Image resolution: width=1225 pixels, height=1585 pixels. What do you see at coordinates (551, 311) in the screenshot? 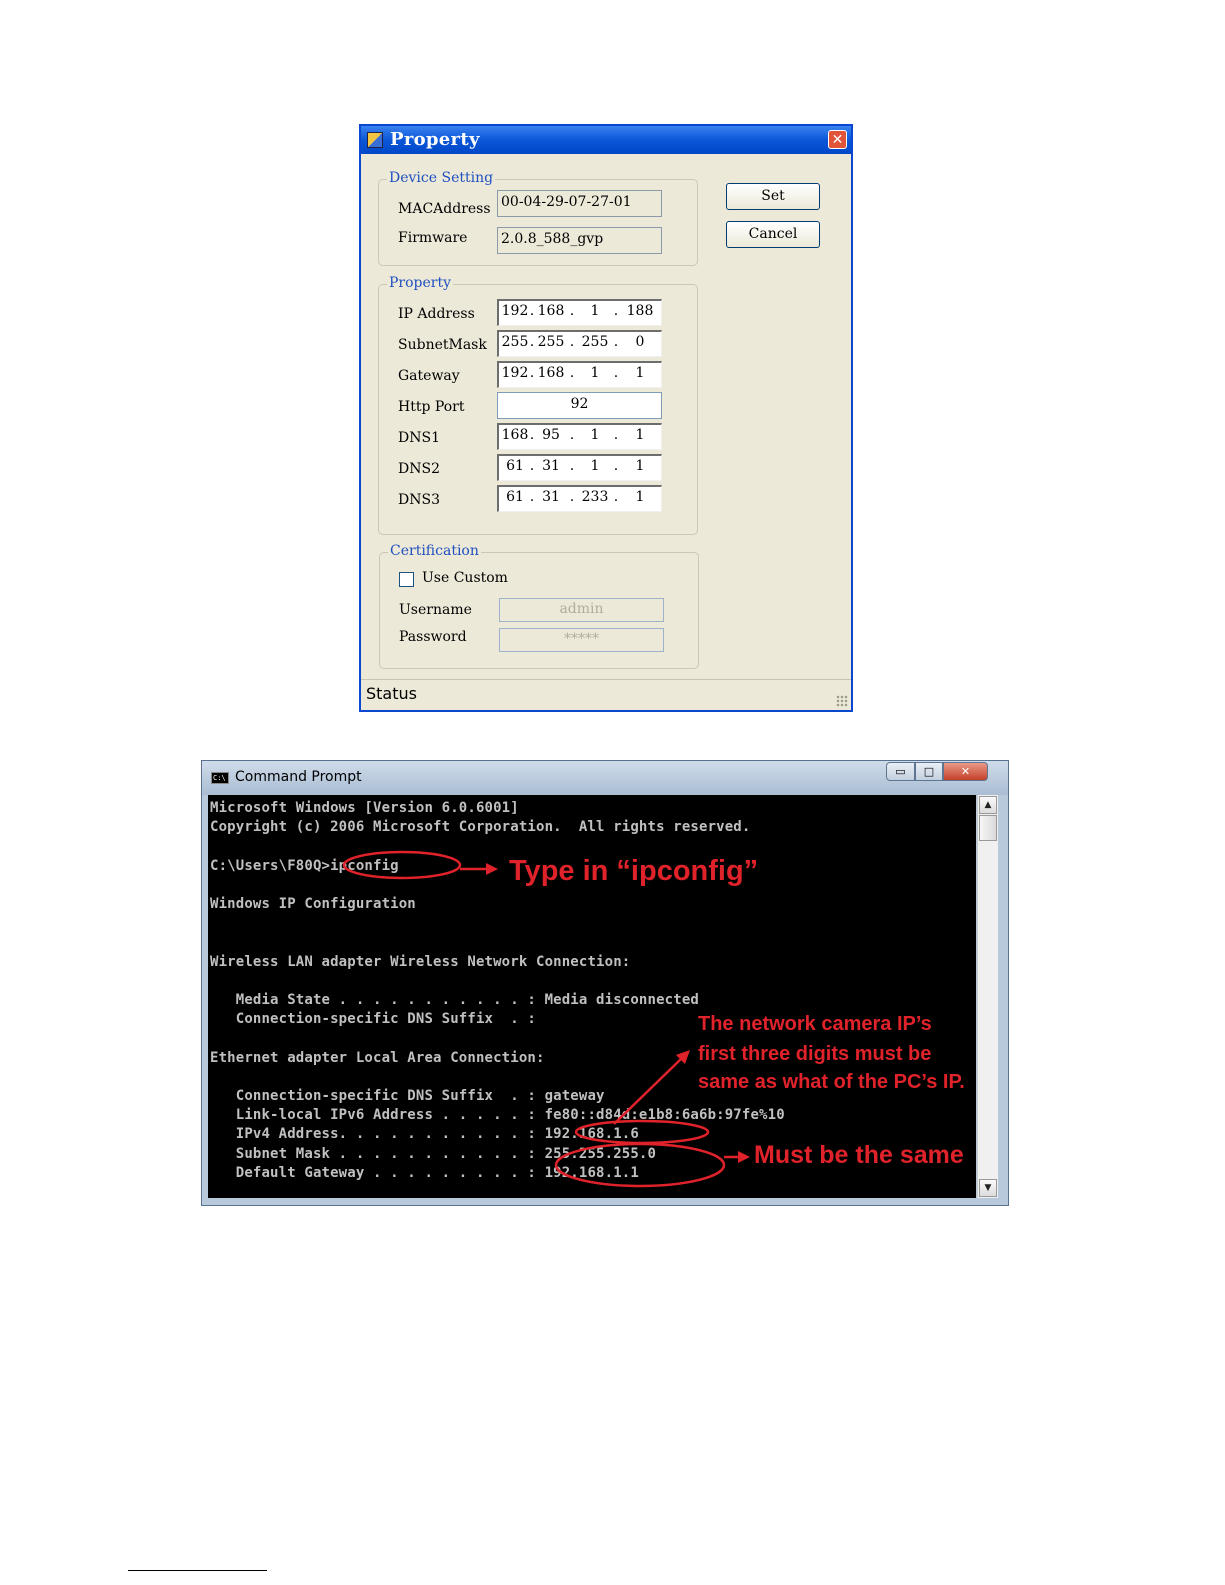
I see `ip-octet-2: 168` at bounding box center [551, 311].